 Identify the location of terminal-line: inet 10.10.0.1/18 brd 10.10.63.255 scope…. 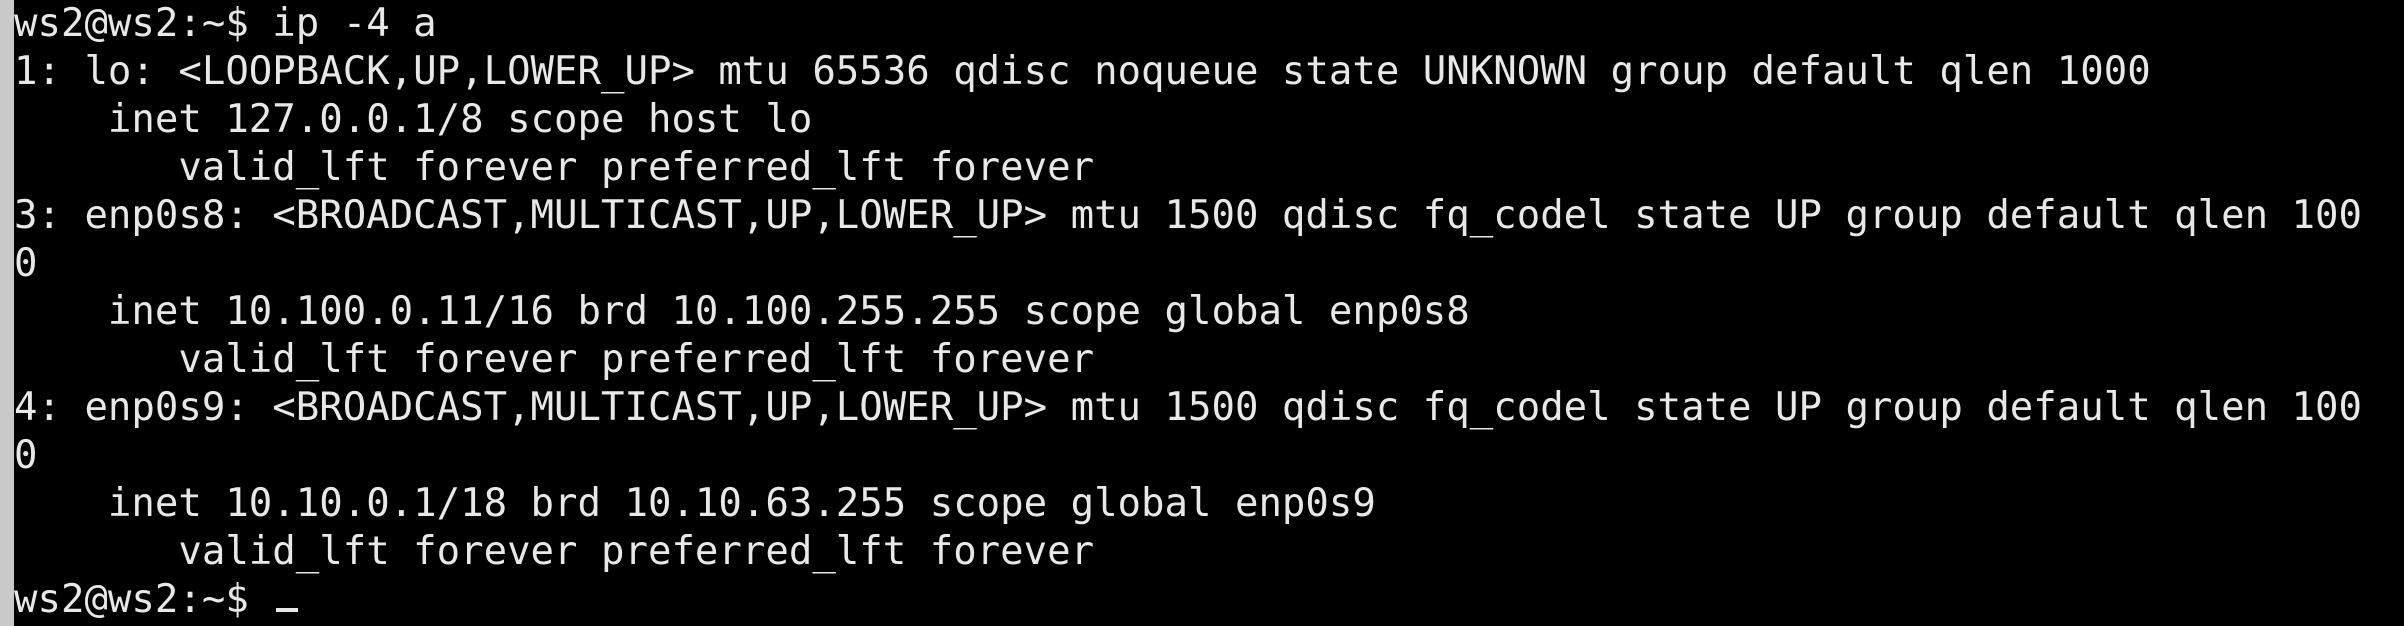
(695, 503).